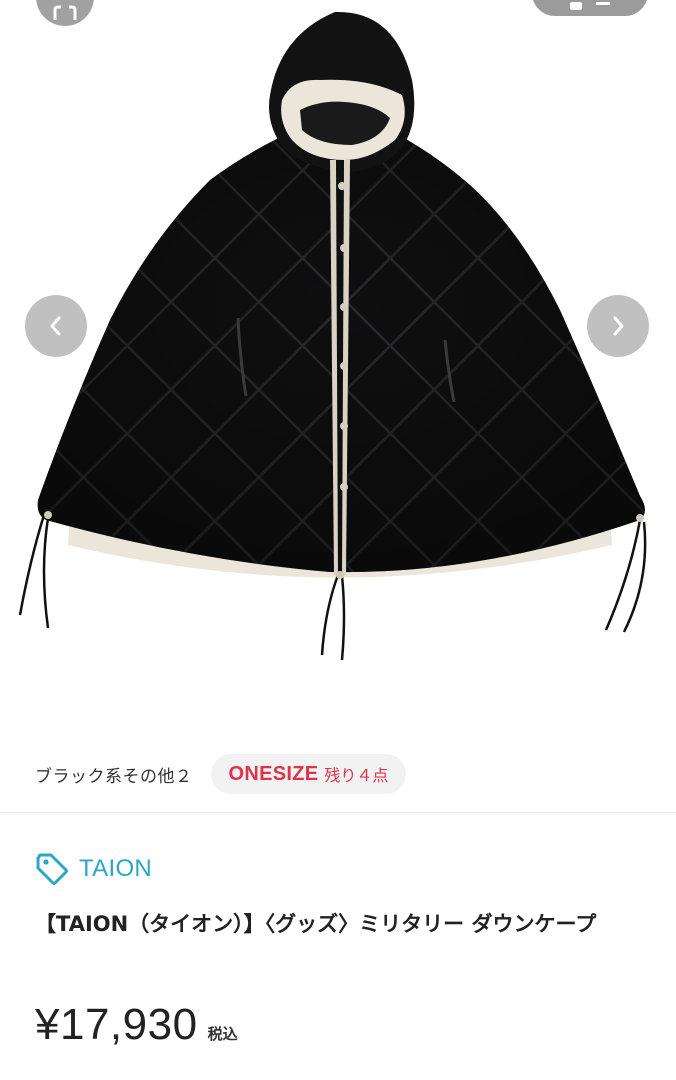 The width and height of the screenshot is (676, 1080). I want to click on variant-row: ブラック系その他２ ONESIZE 残り４点, so click(338, 774).